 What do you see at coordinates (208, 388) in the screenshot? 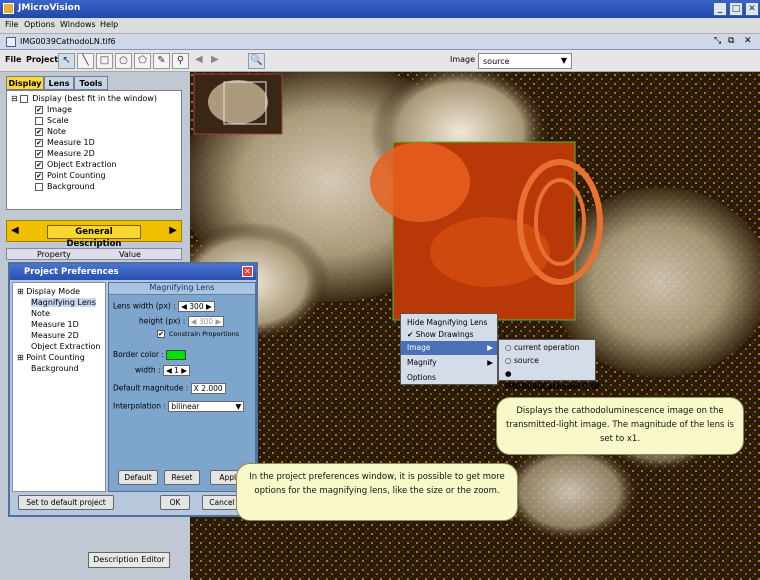
I see `magnitude-field: X 2.000` at bounding box center [208, 388].